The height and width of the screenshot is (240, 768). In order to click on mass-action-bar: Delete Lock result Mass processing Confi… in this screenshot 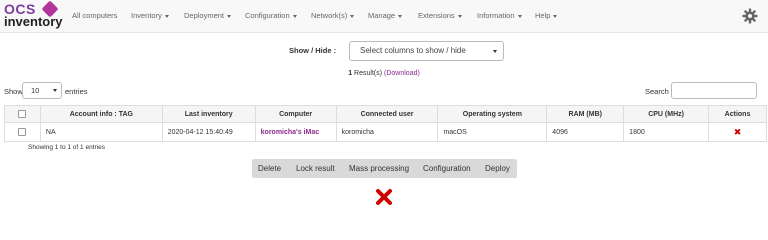, I will do `click(384, 168)`.